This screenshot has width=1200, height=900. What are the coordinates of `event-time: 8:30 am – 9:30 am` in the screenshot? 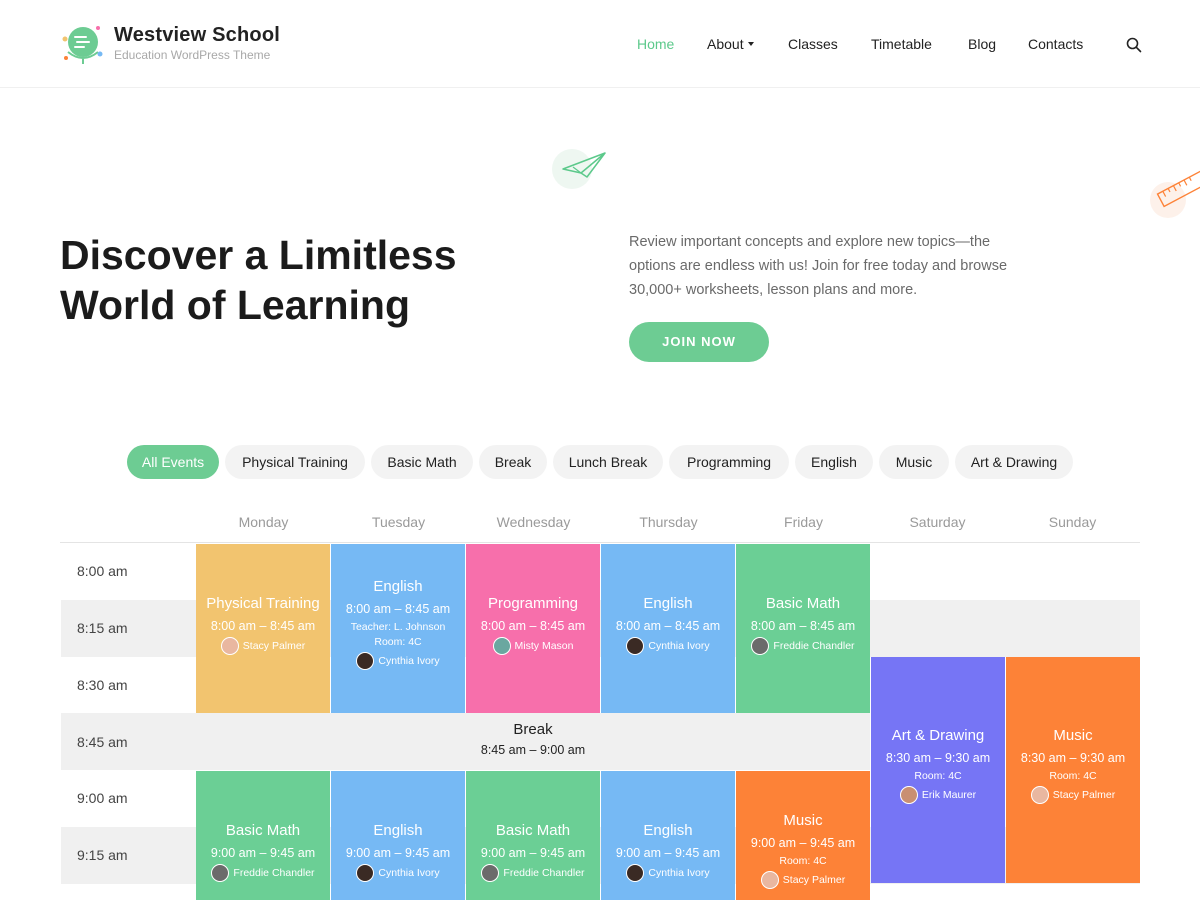 It's located at (938, 758).